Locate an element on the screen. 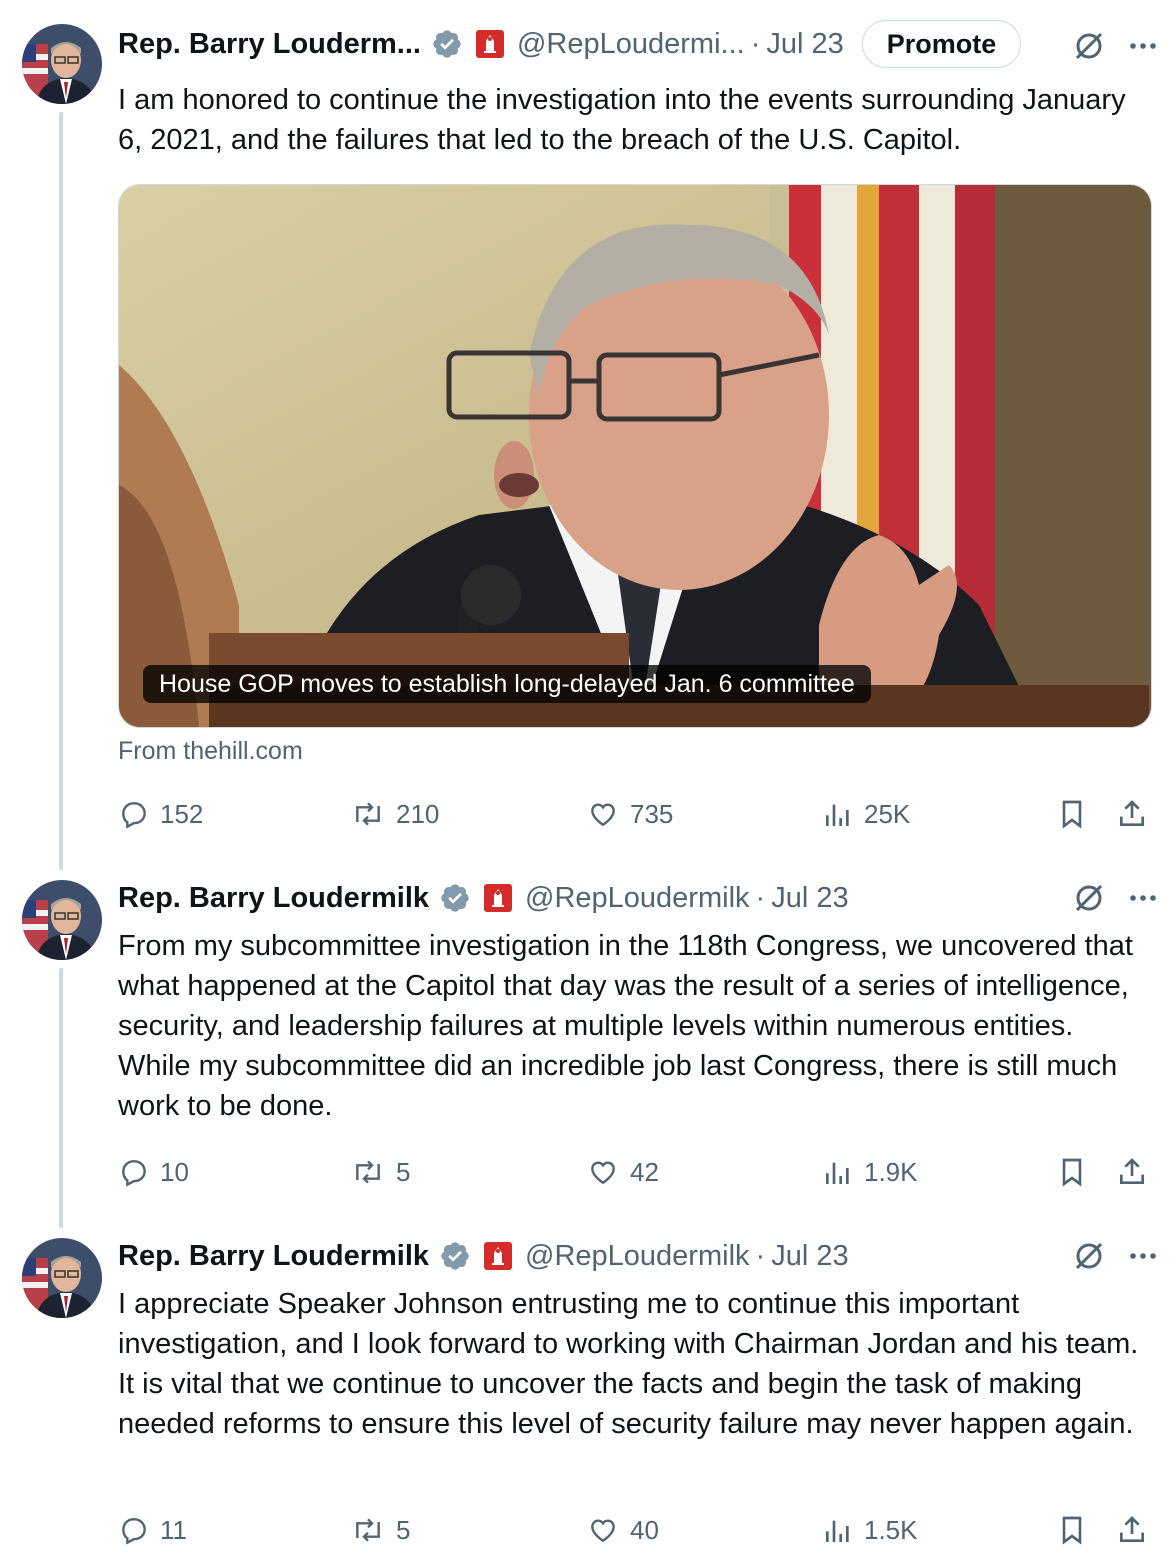 Image resolution: width=1176 pixels, height=1566 pixels. reply-count: 10 is located at coordinates (174, 1171).